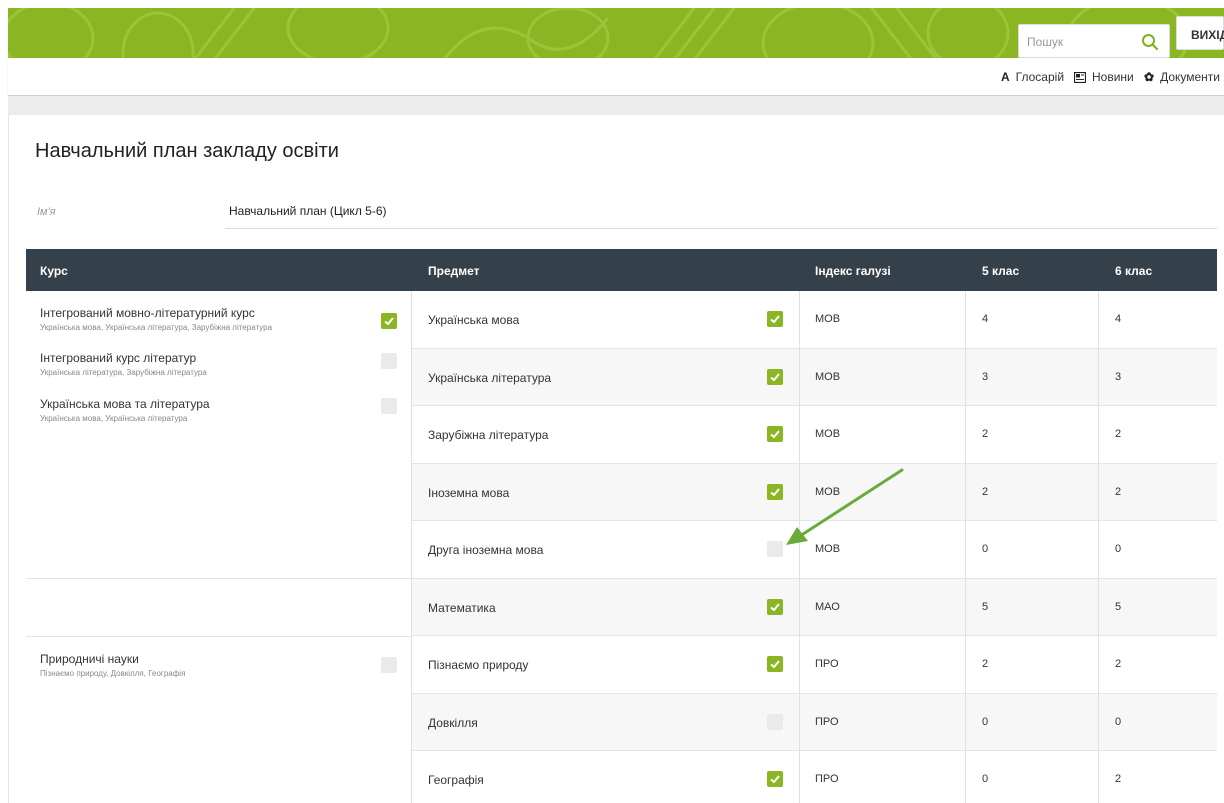  Describe the element at coordinates (814, 665) in the screenshot. I see `table-row: Пізнаємо природу ПРО 2 2` at that location.